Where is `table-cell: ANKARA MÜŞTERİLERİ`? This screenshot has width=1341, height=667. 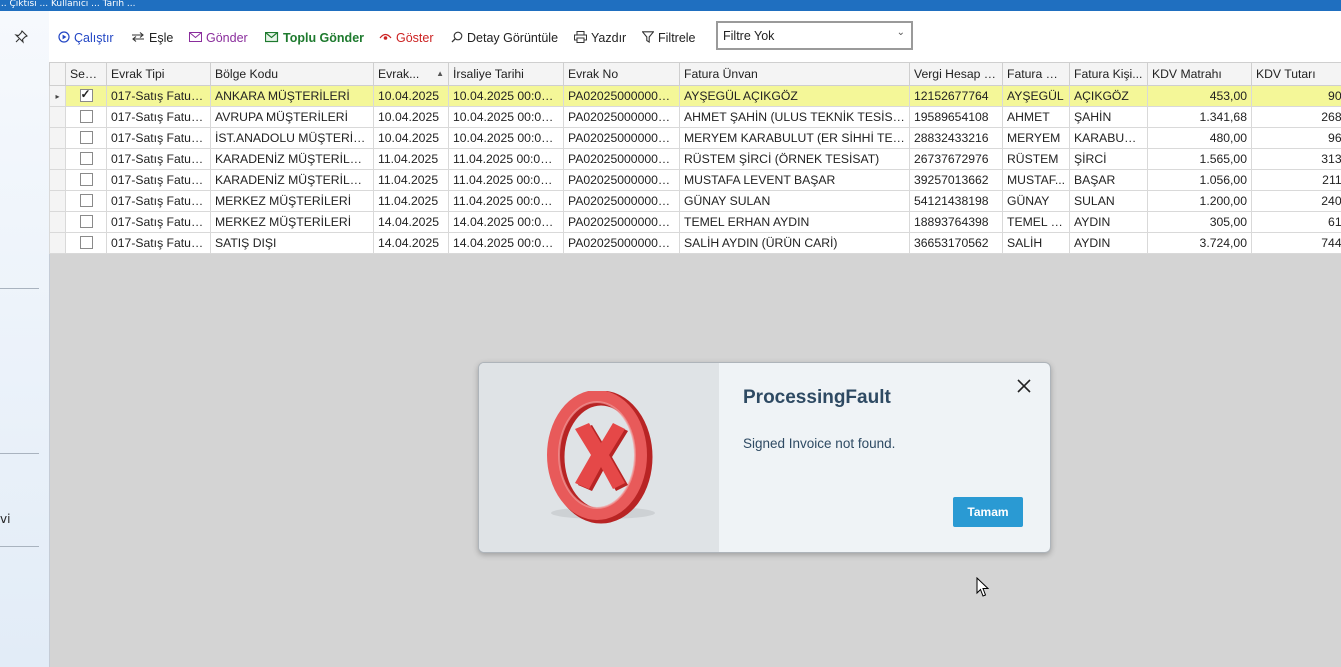
table-cell: ANKARA MÜŞTERİLERİ is located at coordinates (292, 96).